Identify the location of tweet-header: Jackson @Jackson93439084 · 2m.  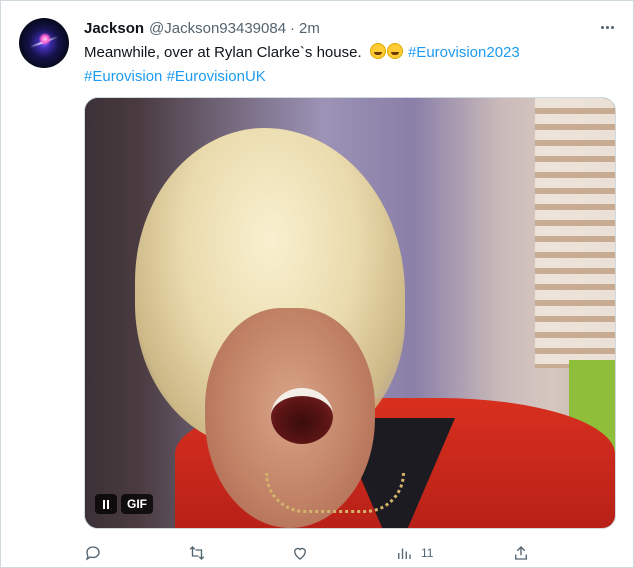
(202, 28).